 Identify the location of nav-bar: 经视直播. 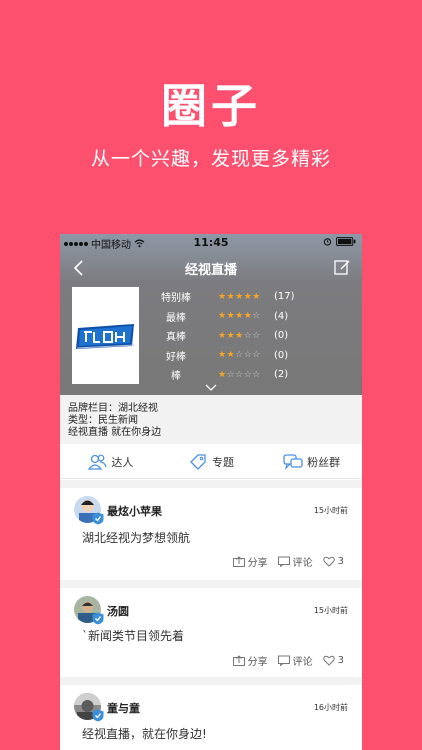
(211, 269).